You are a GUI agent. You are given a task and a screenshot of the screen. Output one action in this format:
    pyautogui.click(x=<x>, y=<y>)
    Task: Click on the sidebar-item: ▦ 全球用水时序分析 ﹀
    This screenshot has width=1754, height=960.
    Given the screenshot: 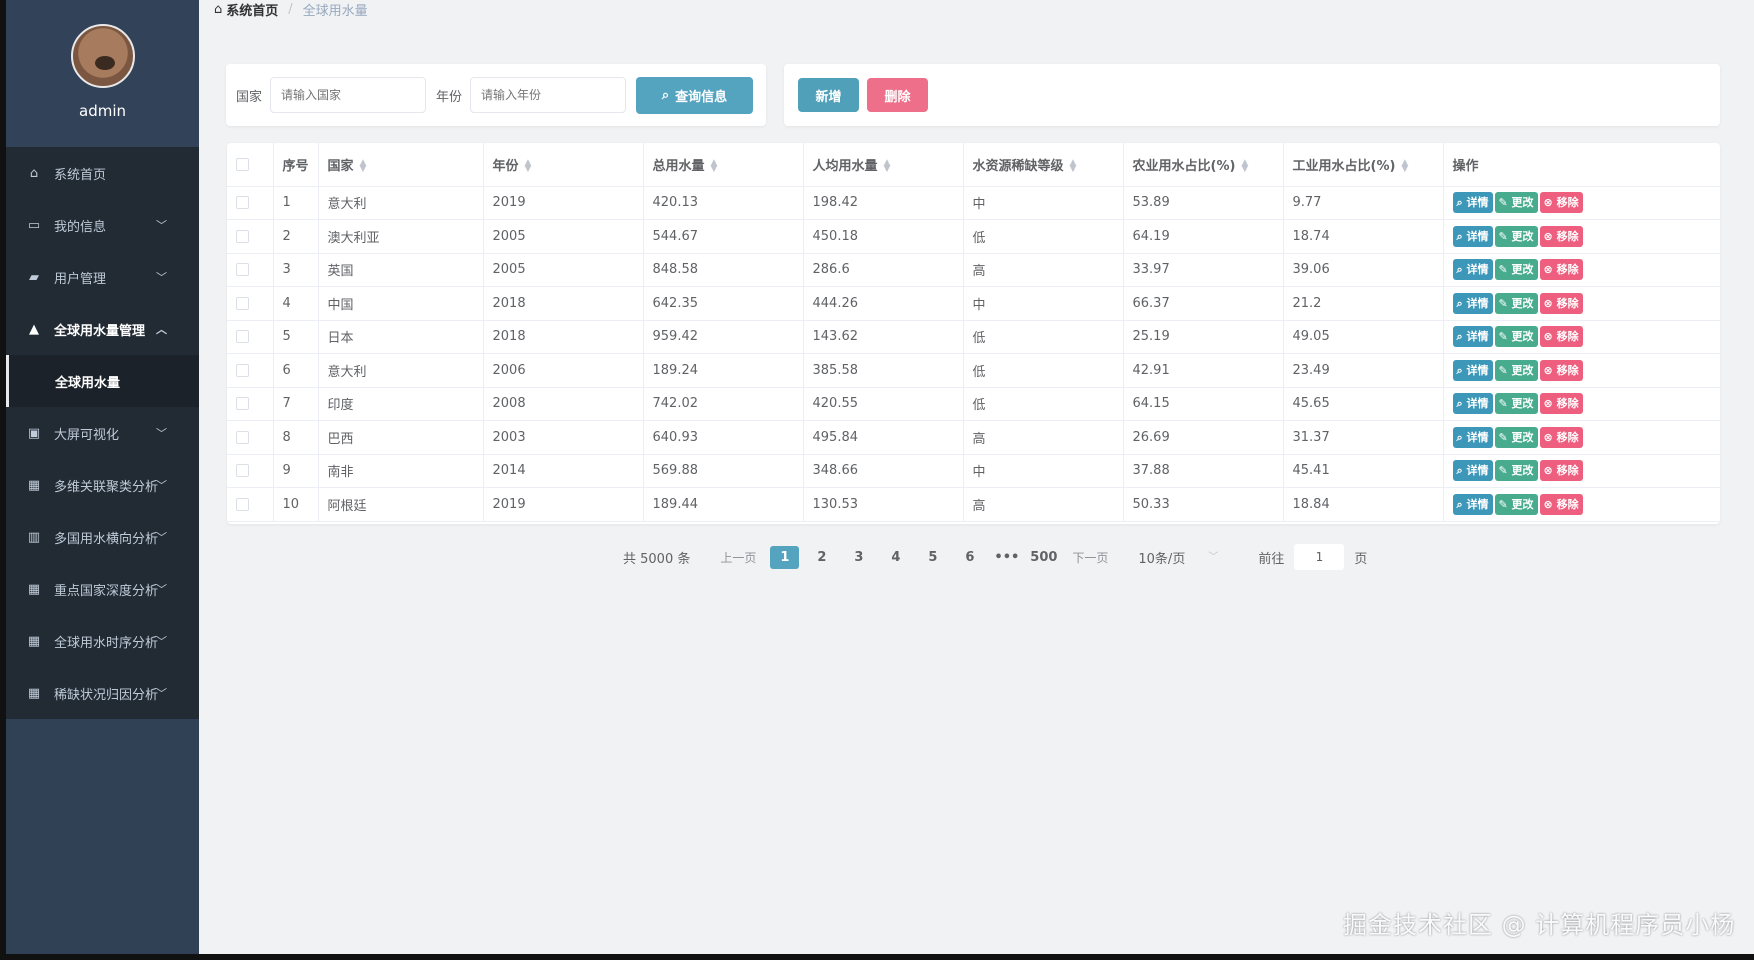 What is the action you would take?
    pyautogui.click(x=102, y=641)
    